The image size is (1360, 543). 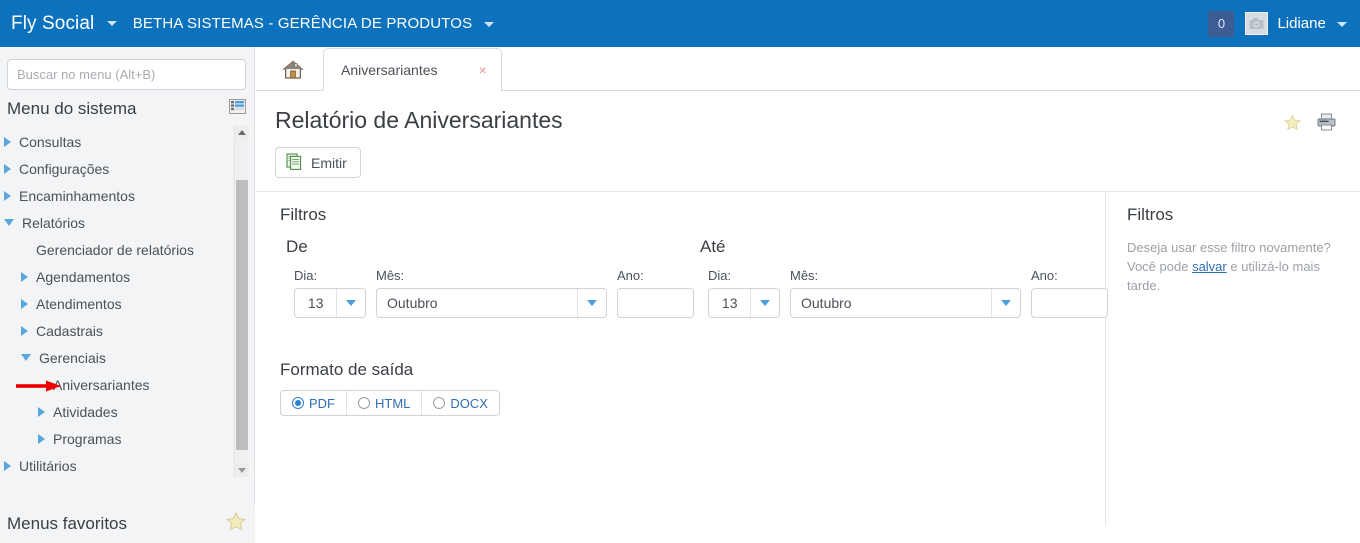 What do you see at coordinates (69, 330) in the screenshot?
I see `sidebar-item-label: Cadastrais` at bounding box center [69, 330].